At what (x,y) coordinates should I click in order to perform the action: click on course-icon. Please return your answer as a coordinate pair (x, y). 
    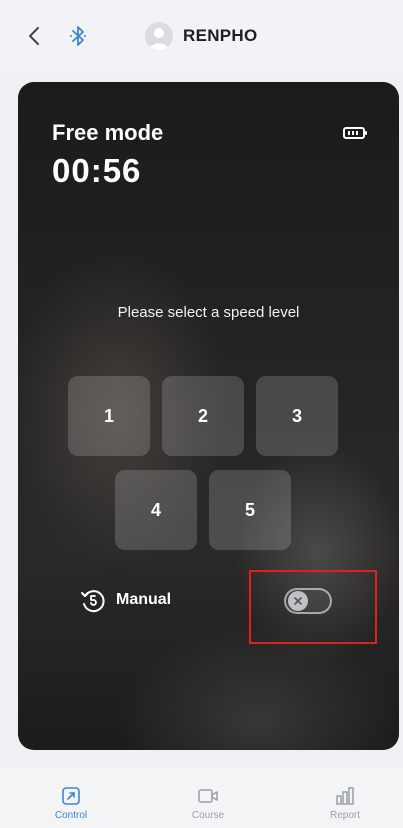
    Looking at the image, I should click on (208, 796).